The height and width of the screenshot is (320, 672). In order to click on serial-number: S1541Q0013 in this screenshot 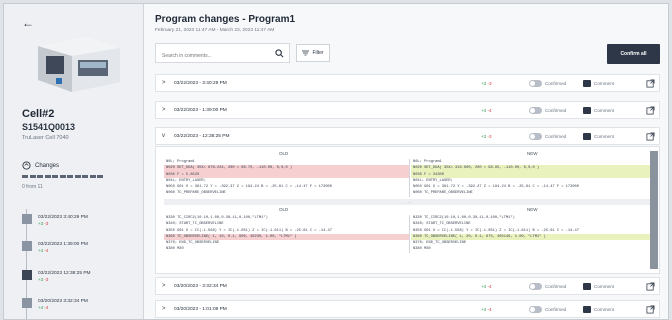, I will do `click(49, 127)`.